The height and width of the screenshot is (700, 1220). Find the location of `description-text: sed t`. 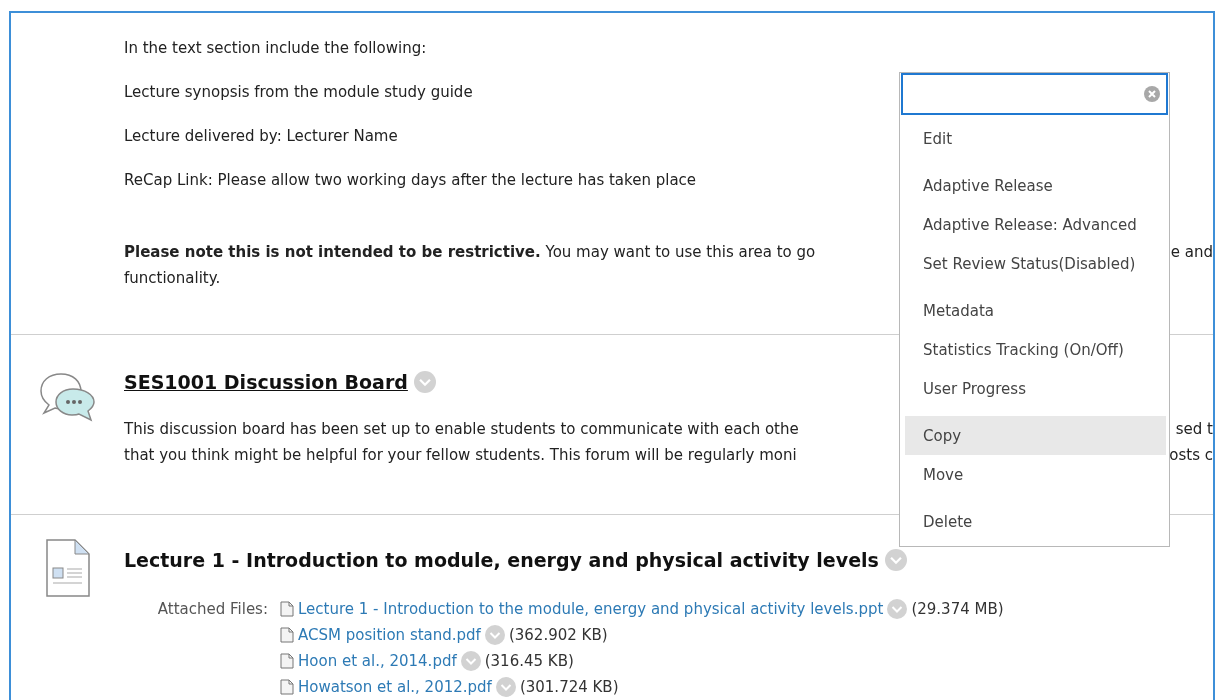

description-text: sed t is located at coordinates (1194, 429).